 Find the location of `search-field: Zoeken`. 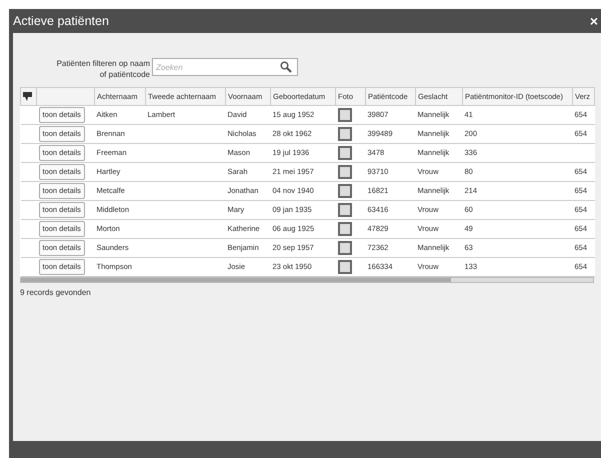

search-field: Zoeken is located at coordinates (225, 67).